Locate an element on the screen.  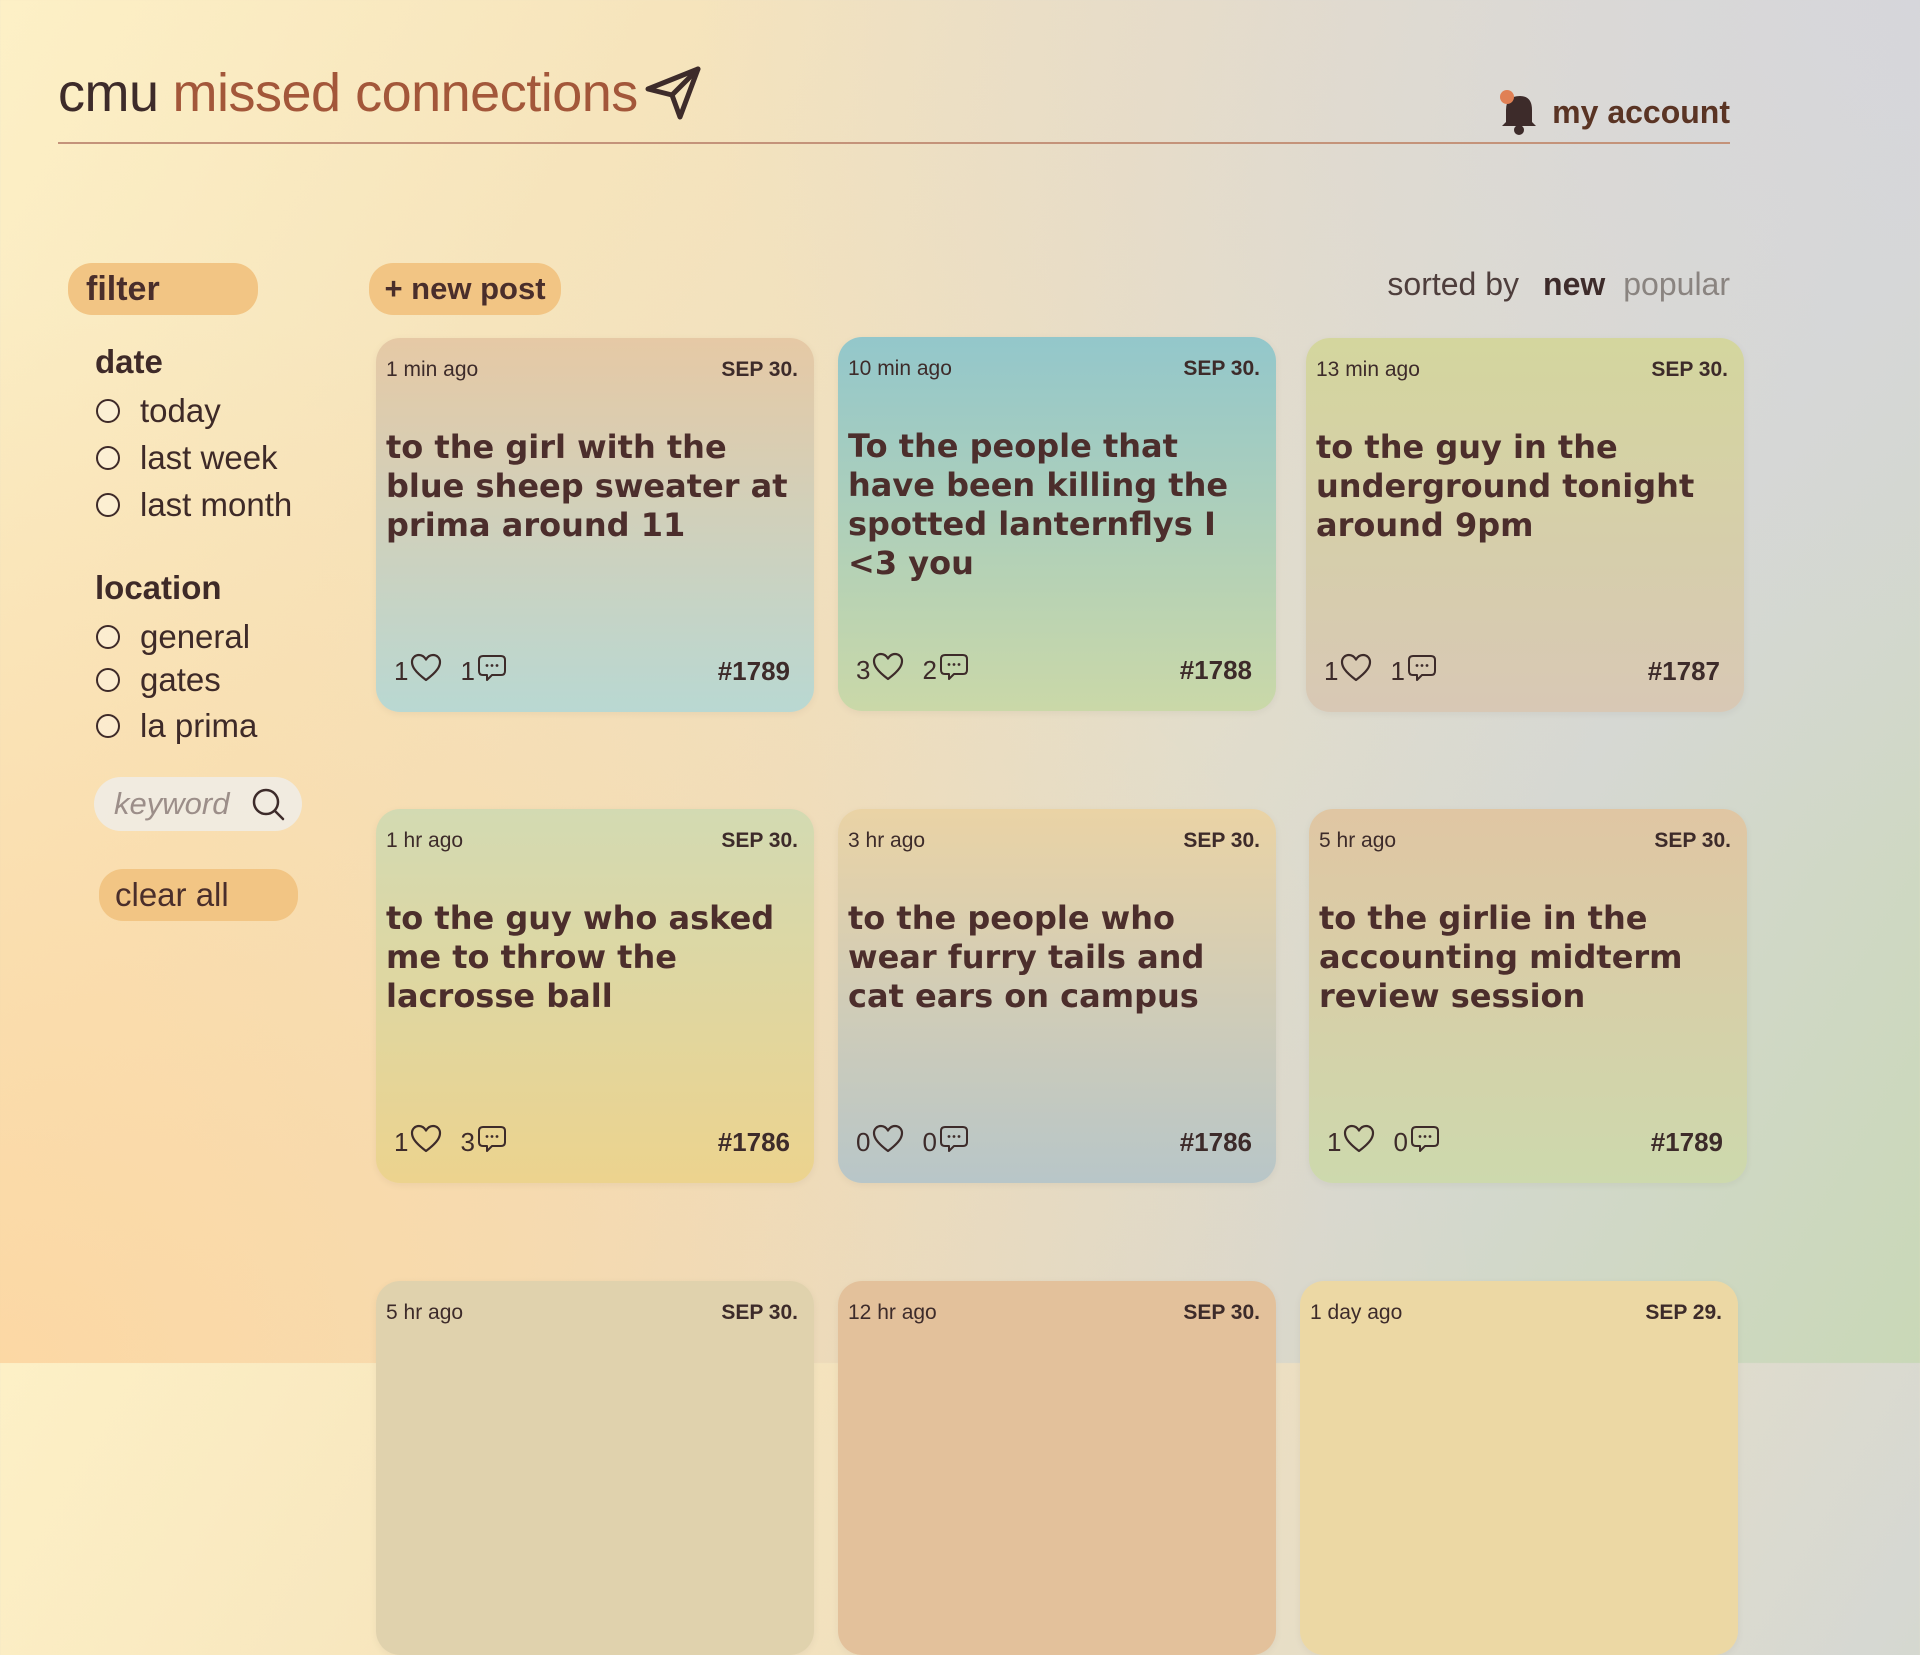
date-option-last-month: last month is located at coordinates (194, 505).